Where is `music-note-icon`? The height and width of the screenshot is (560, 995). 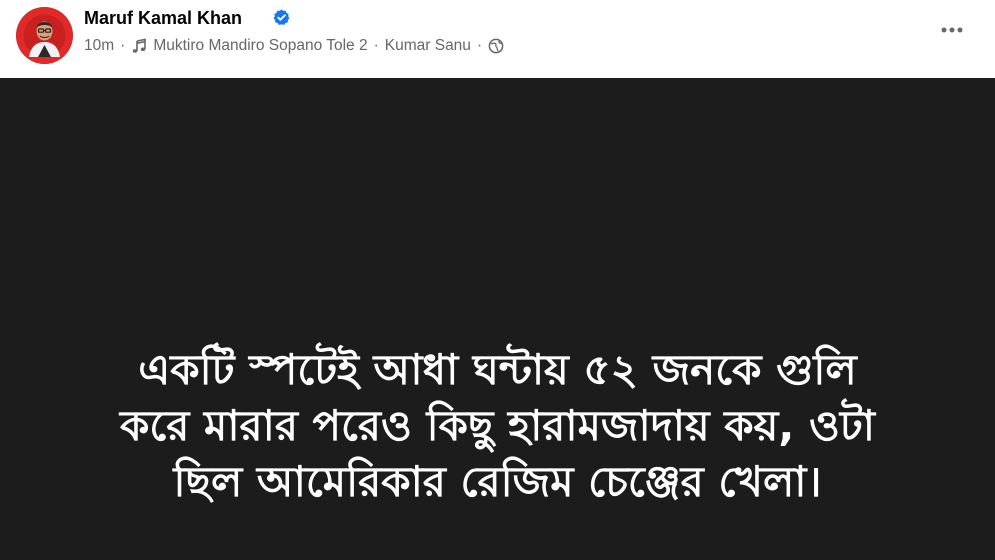
music-note-icon is located at coordinates (140, 45).